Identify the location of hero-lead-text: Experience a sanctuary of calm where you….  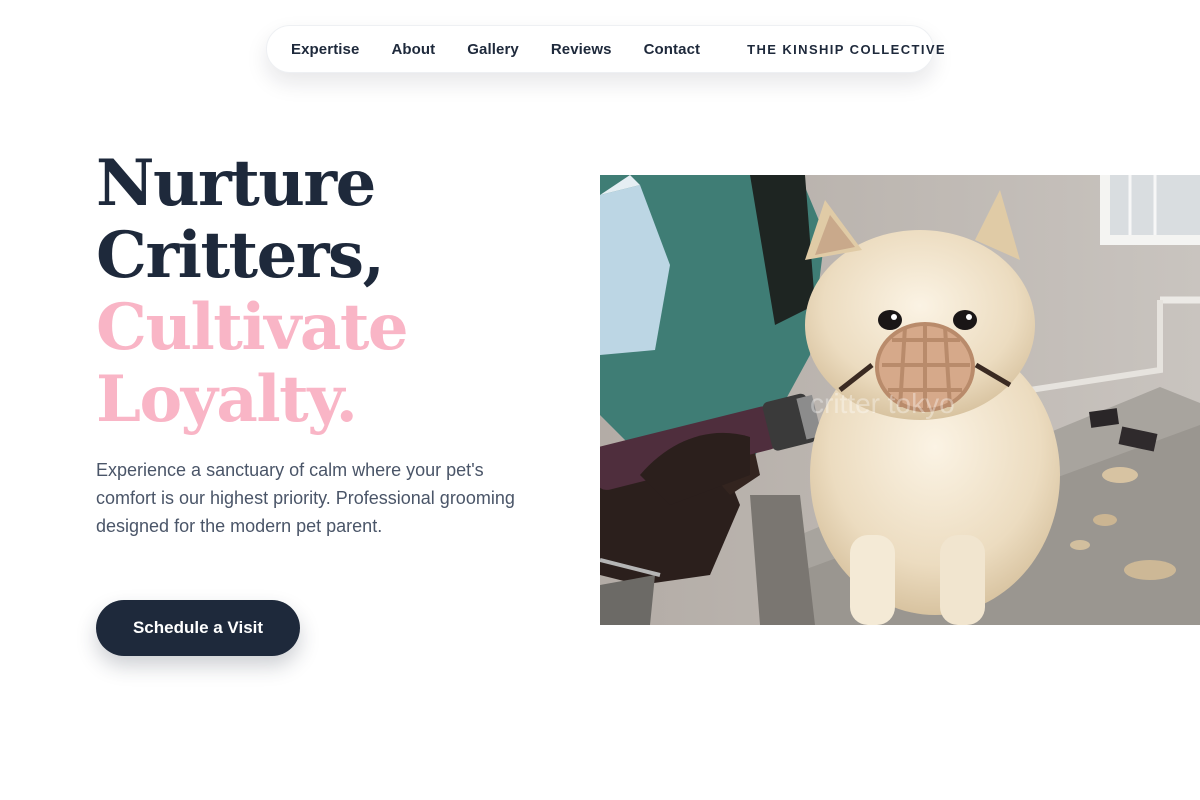
(305, 498).